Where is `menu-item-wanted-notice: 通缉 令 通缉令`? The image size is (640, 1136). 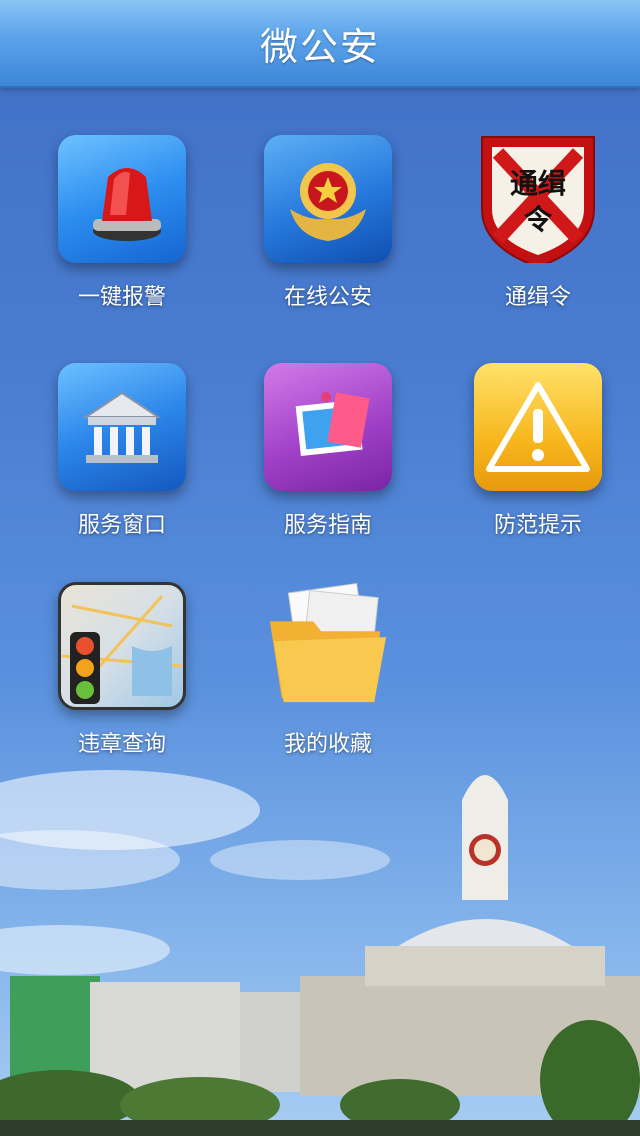
menu-item-wanted-notice: 通缉 令 通缉令 is located at coordinates (538, 230).